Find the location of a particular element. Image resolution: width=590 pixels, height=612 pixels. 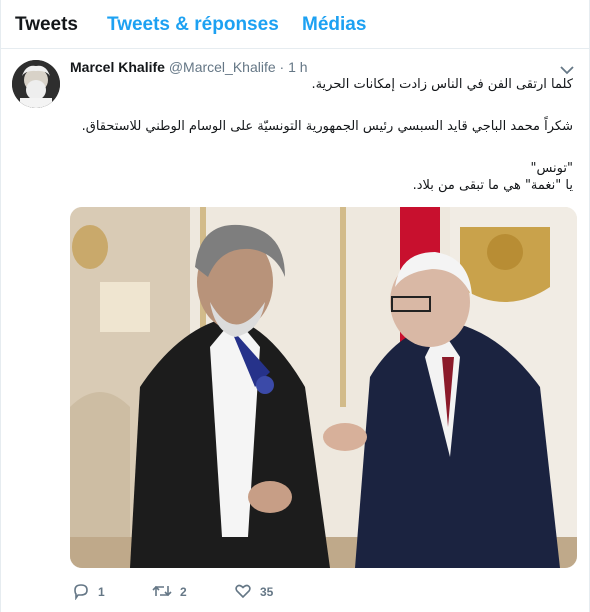

column-border-left is located at coordinates (0, 306).